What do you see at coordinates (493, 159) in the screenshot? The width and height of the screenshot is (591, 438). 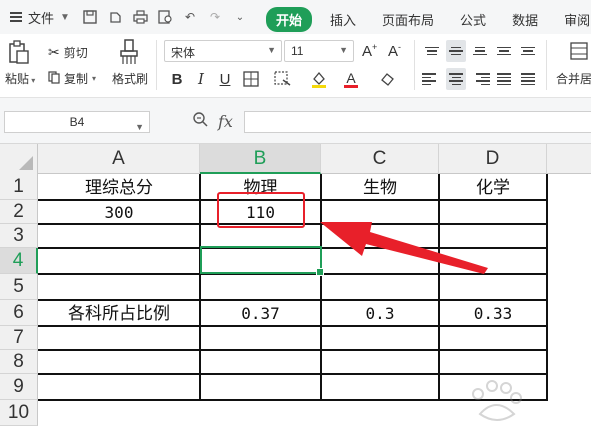 I see `column-header-d: D` at bounding box center [493, 159].